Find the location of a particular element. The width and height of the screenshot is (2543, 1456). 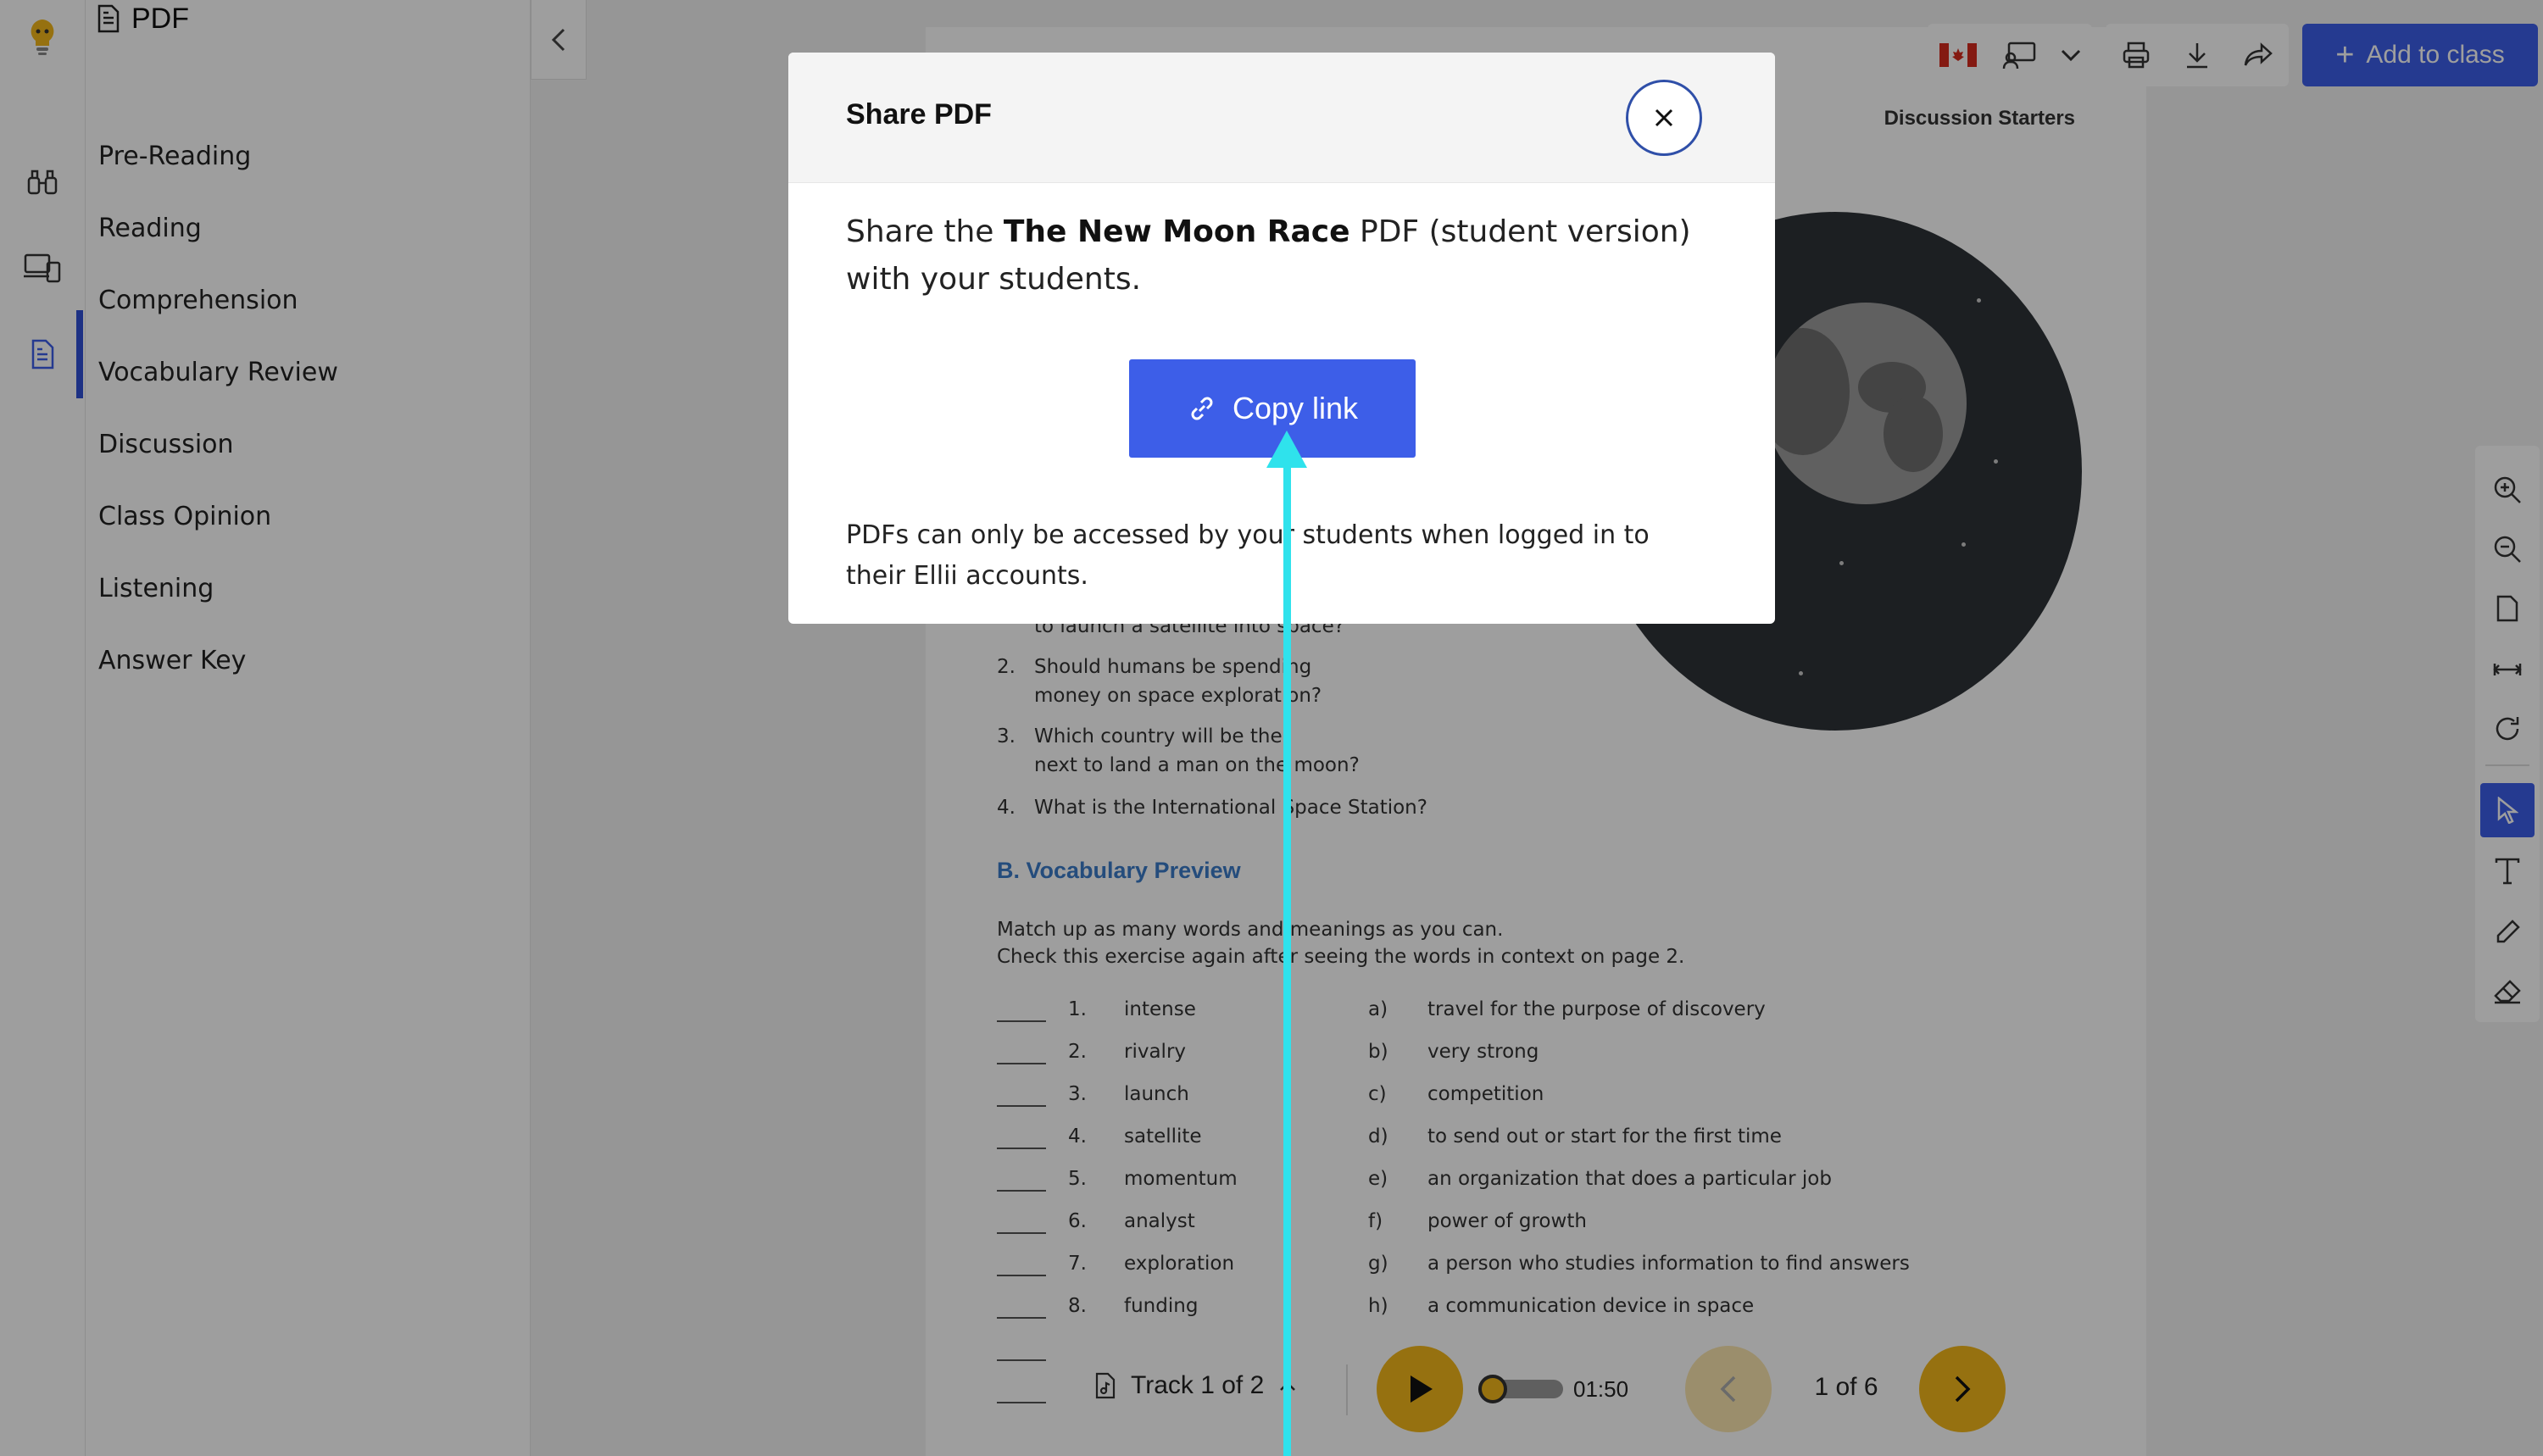

close-icon is located at coordinates (1664, 118).